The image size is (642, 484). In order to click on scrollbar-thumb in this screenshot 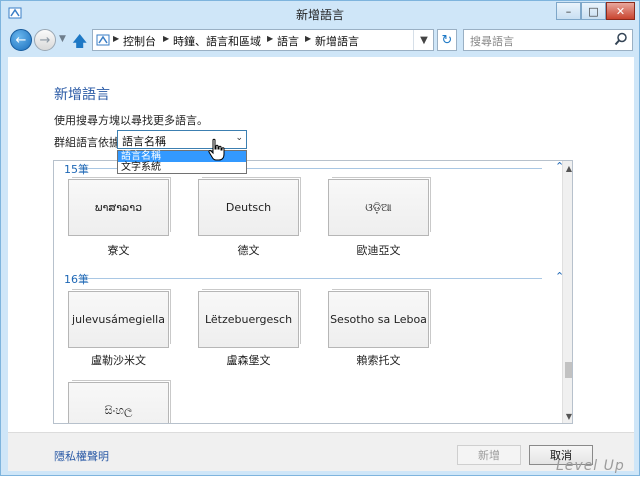, I will do `click(568, 370)`.